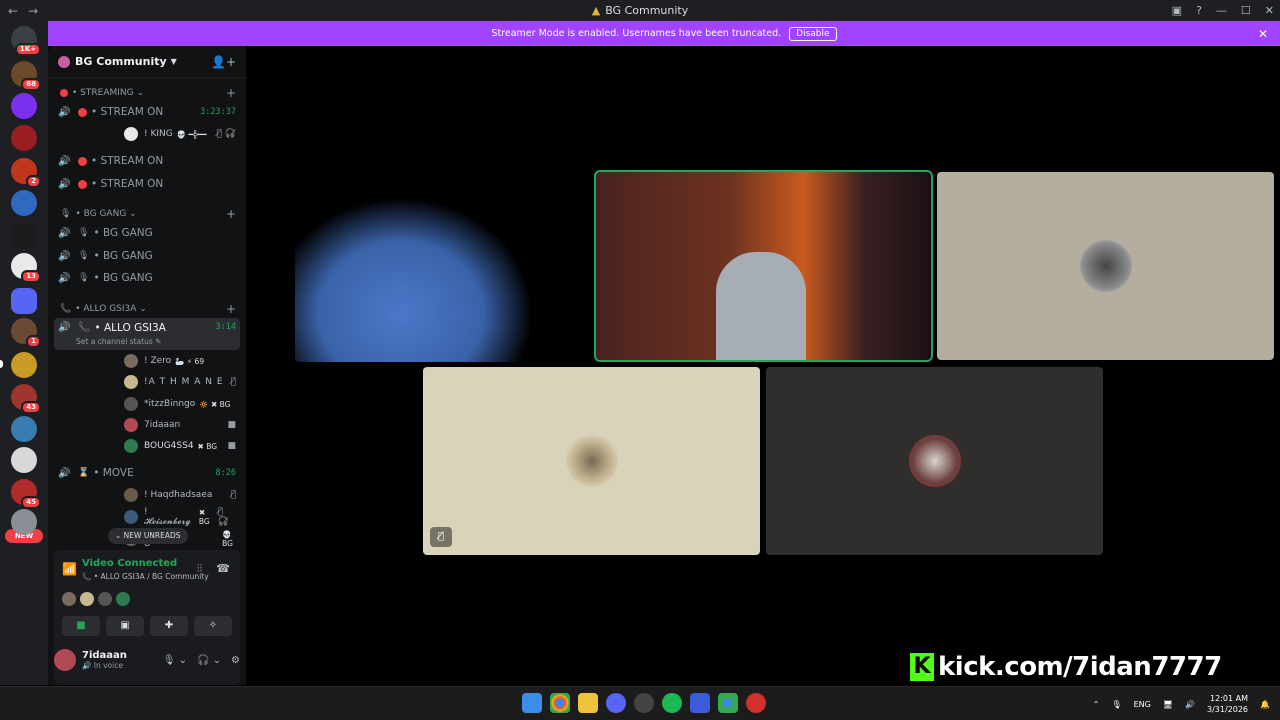 The height and width of the screenshot is (720, 1280). Describe the element at coordinates (129, 563) in the screenshot. I see `voice-connected-label: Video Connected` at that location.